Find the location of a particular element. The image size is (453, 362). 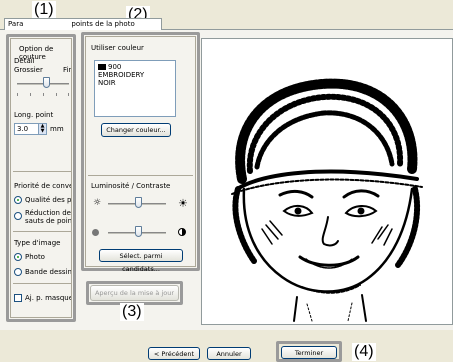

spin-down-icon: ▼ is located at coordinates (42, 131).